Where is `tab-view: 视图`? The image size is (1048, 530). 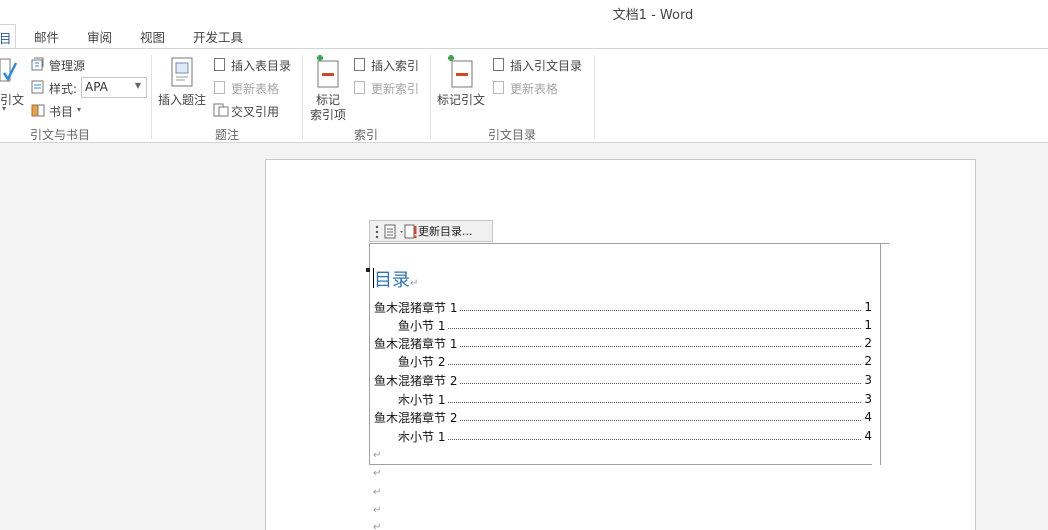
tab-view: 视图 is located at coordinates (152, 36).